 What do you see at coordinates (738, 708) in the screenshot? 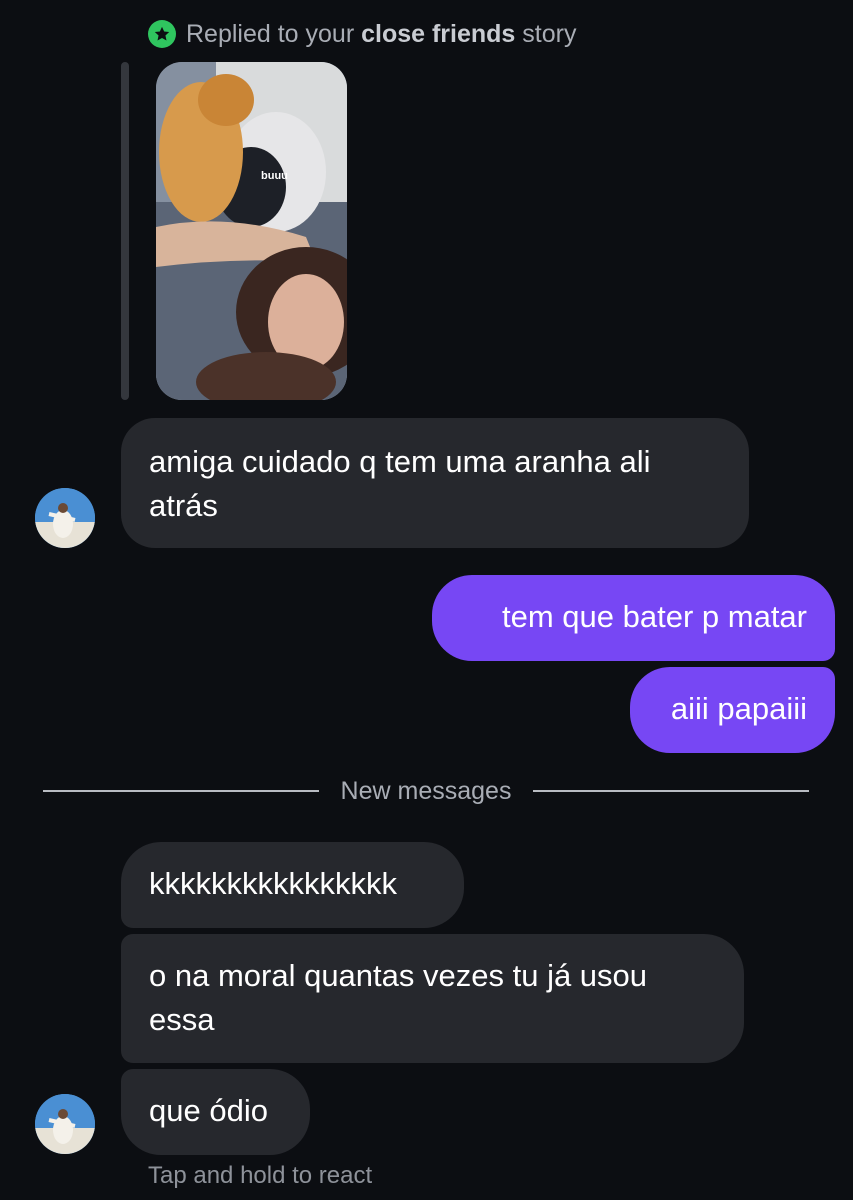
I see `message-text: aiii papaiii` at bounding box center [738, 708].